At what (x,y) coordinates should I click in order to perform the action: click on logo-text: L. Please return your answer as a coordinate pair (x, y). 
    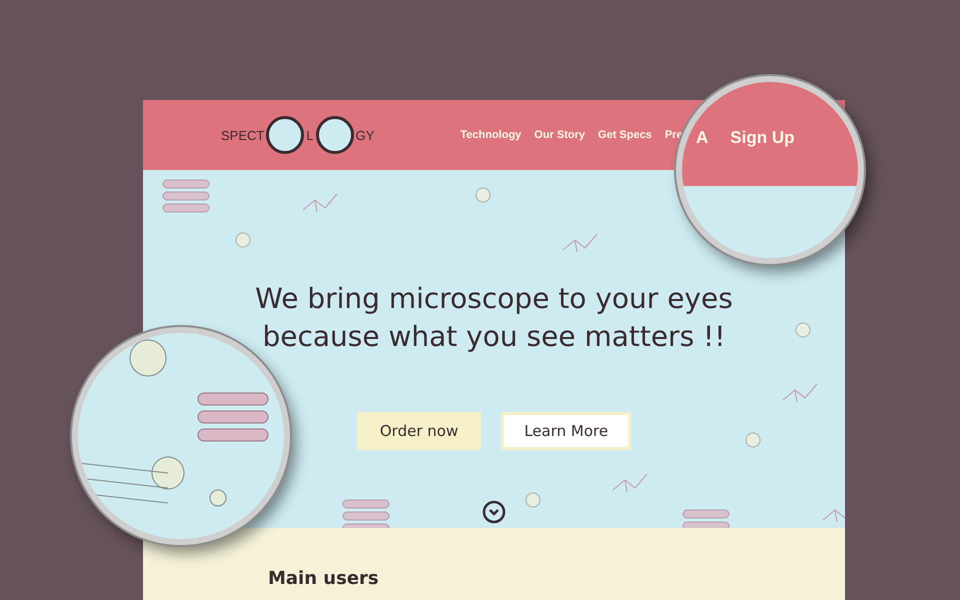
    Looking at the image, I should click on (310, 135).